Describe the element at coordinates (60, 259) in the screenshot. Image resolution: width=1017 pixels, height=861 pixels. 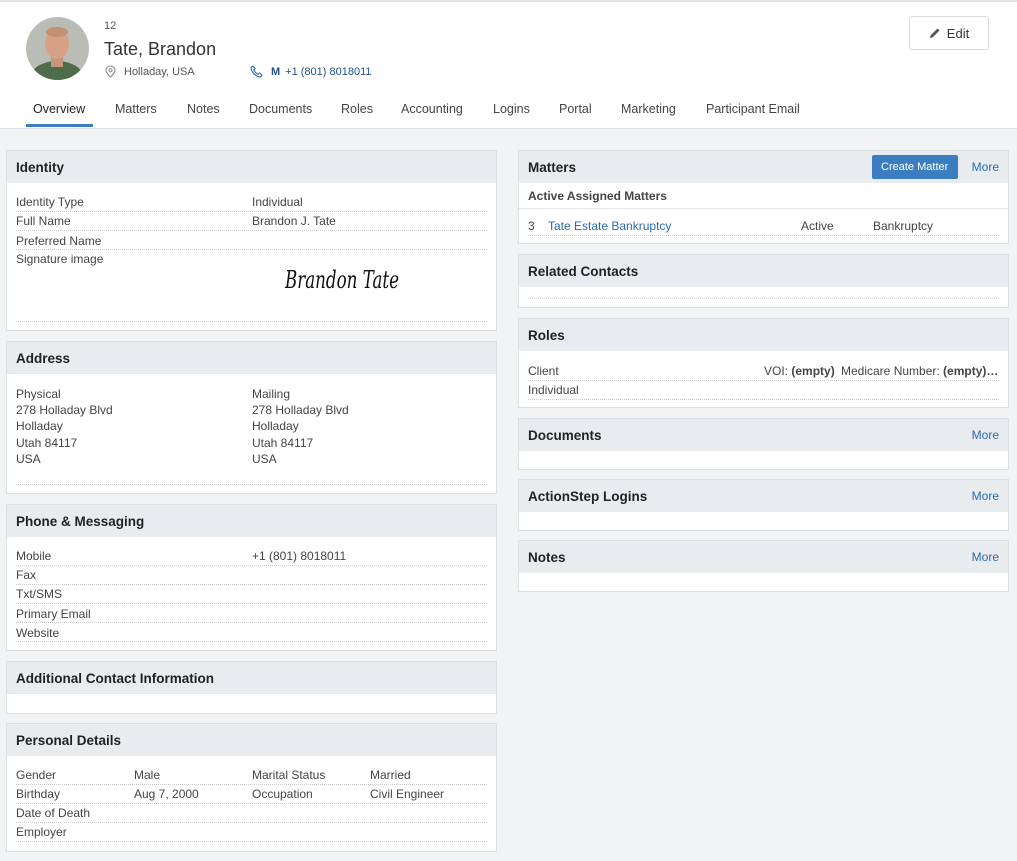
I see `signature-image-label: Signature image` at that location.